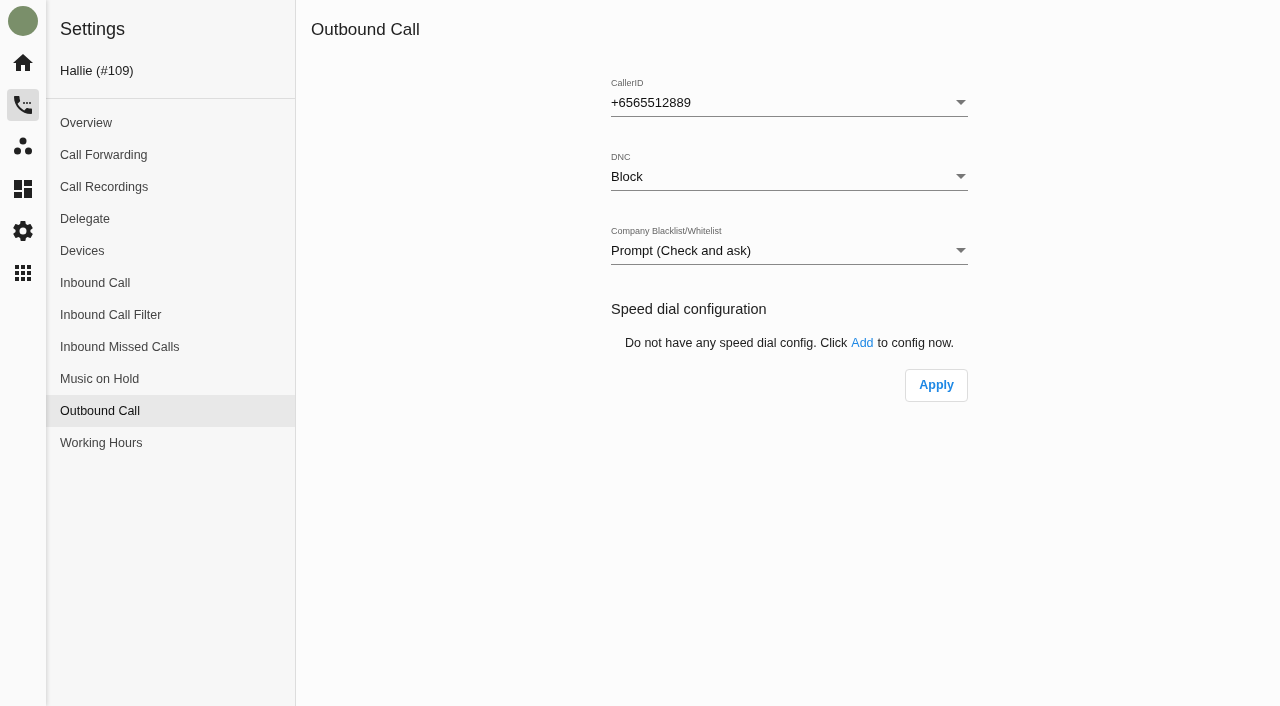 The image size is (1280, 706). I want to click on phone-icon, so click(23, 105).